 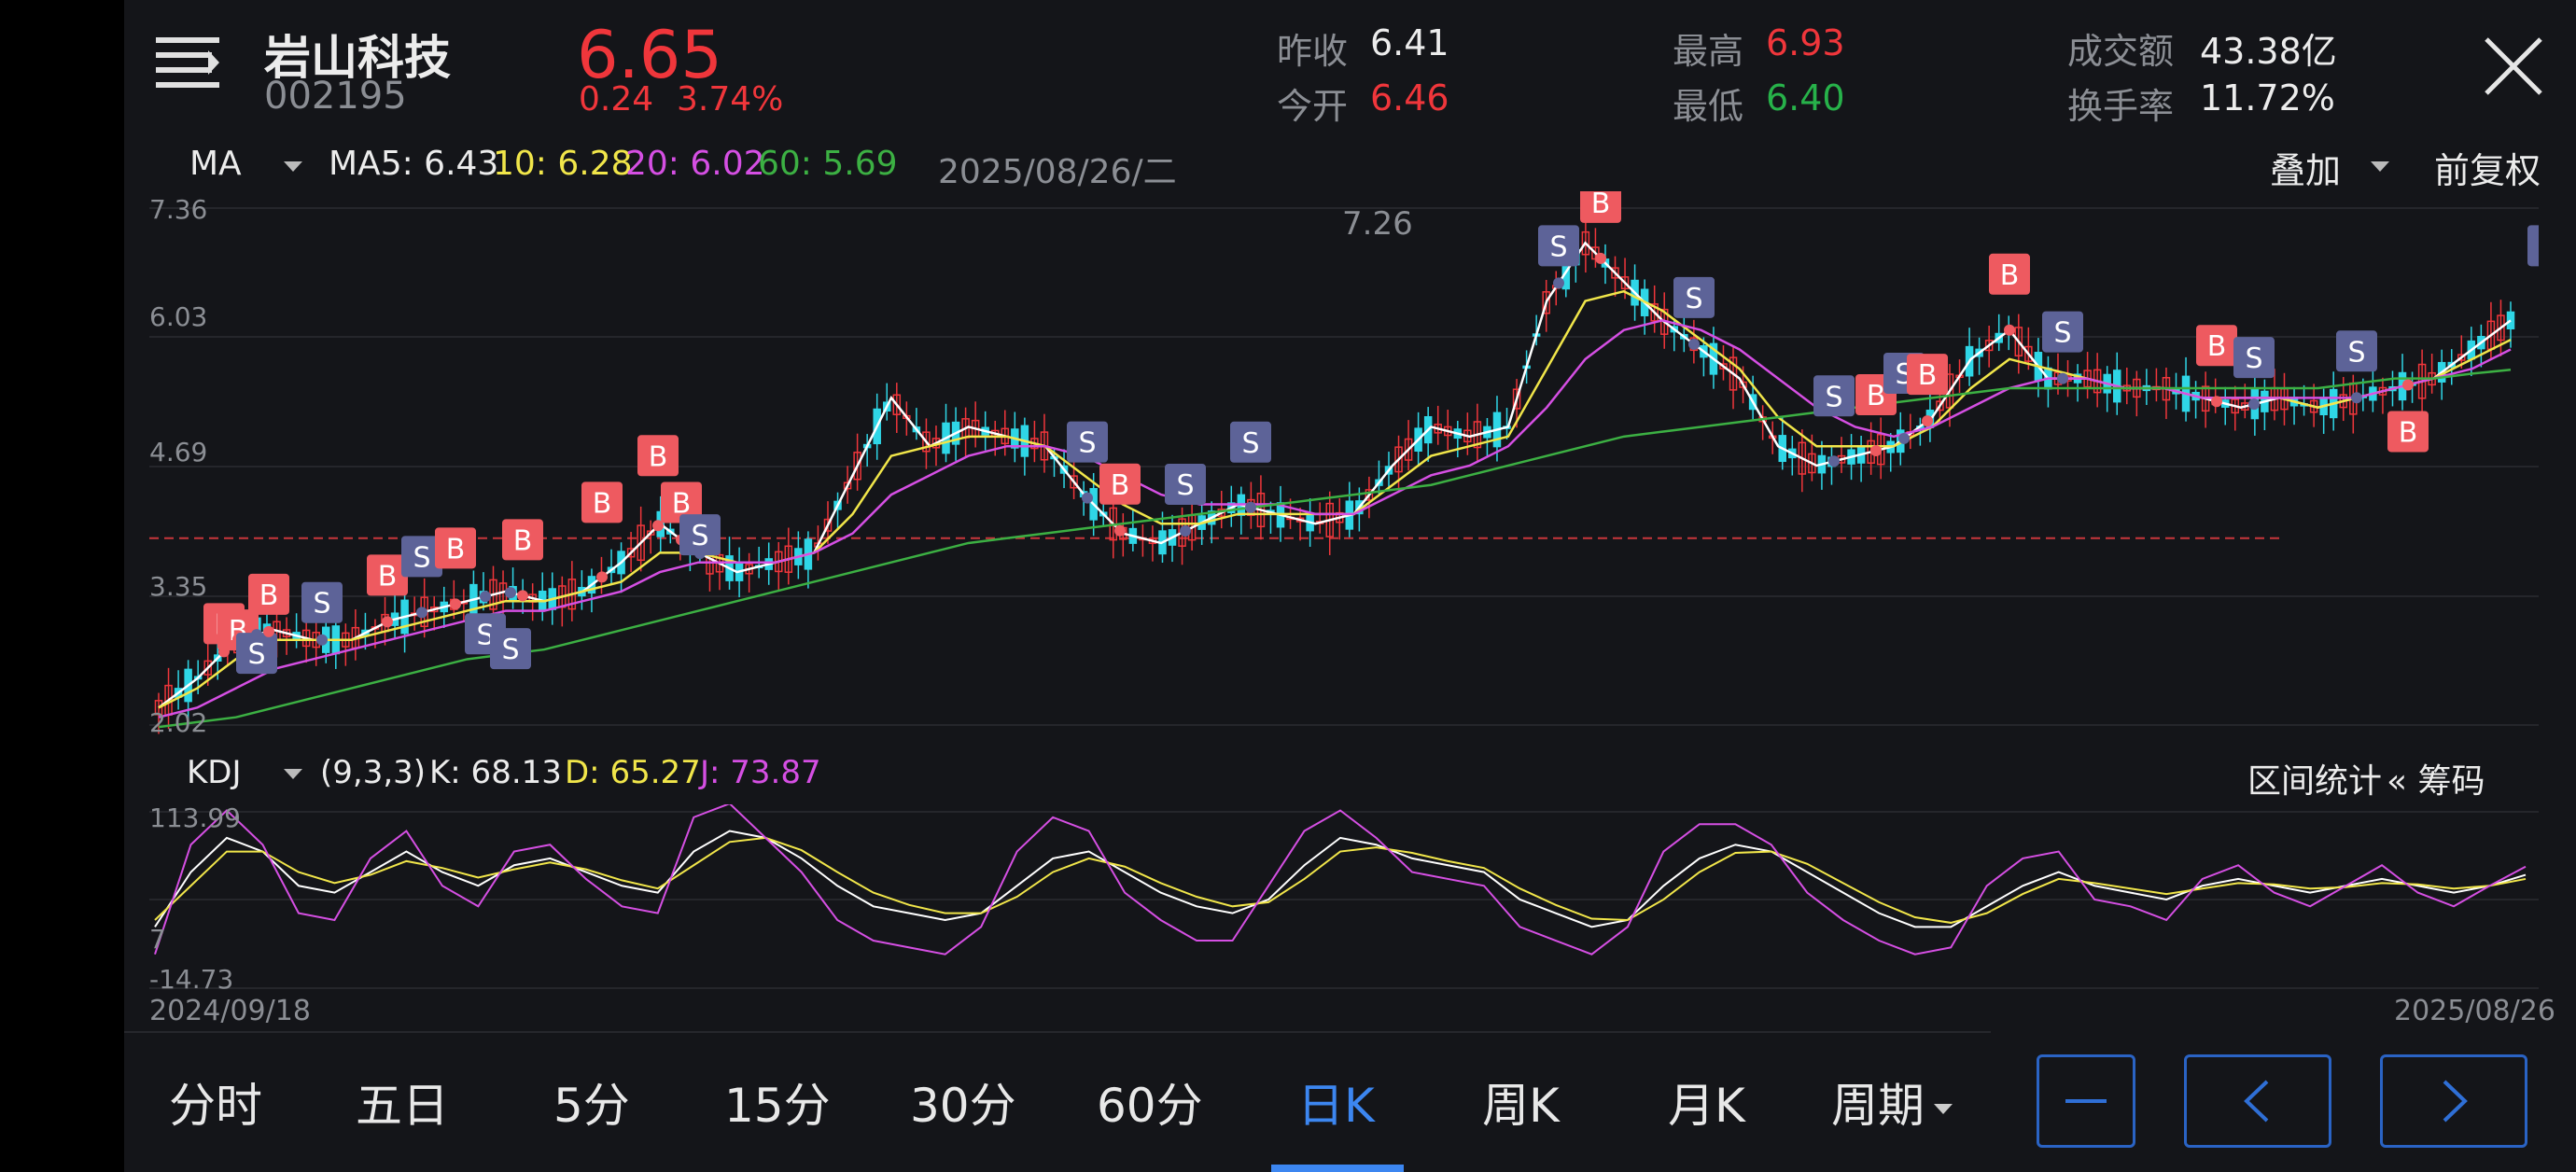 What do you see at coordinates (1708, 106) in the screenshot?
I see `low-label: 最低` at bounding box center [1708, 106].